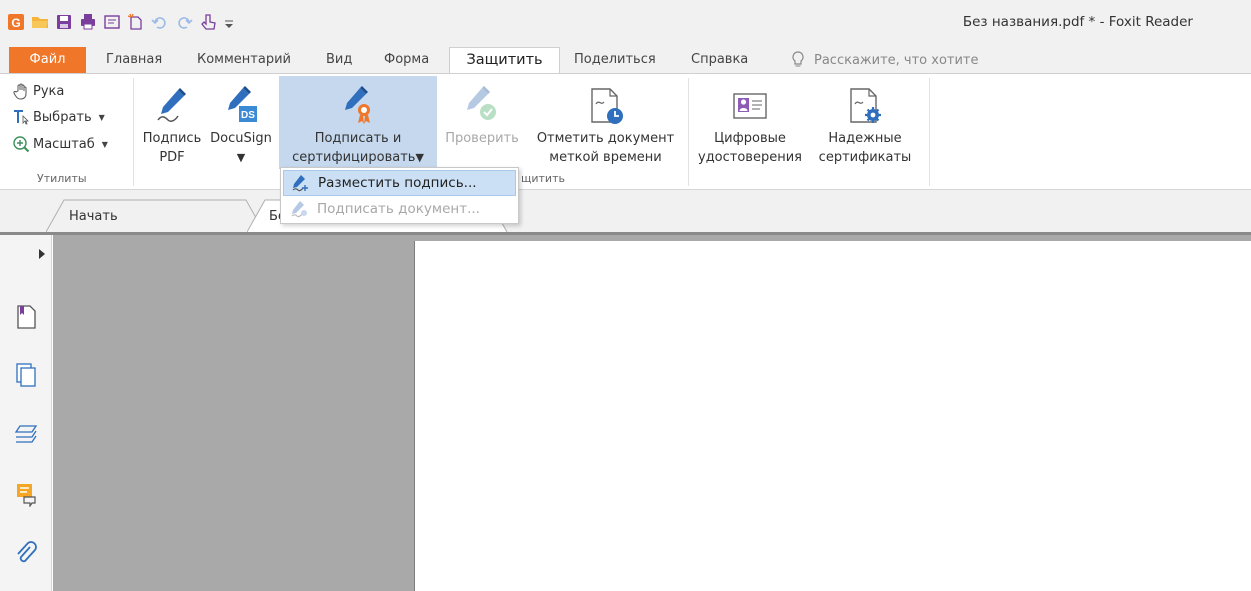  What do you see at coordinates (40, 22) in the screenshot?
I see `open-folder-icon` at bounding box center [40, 22].